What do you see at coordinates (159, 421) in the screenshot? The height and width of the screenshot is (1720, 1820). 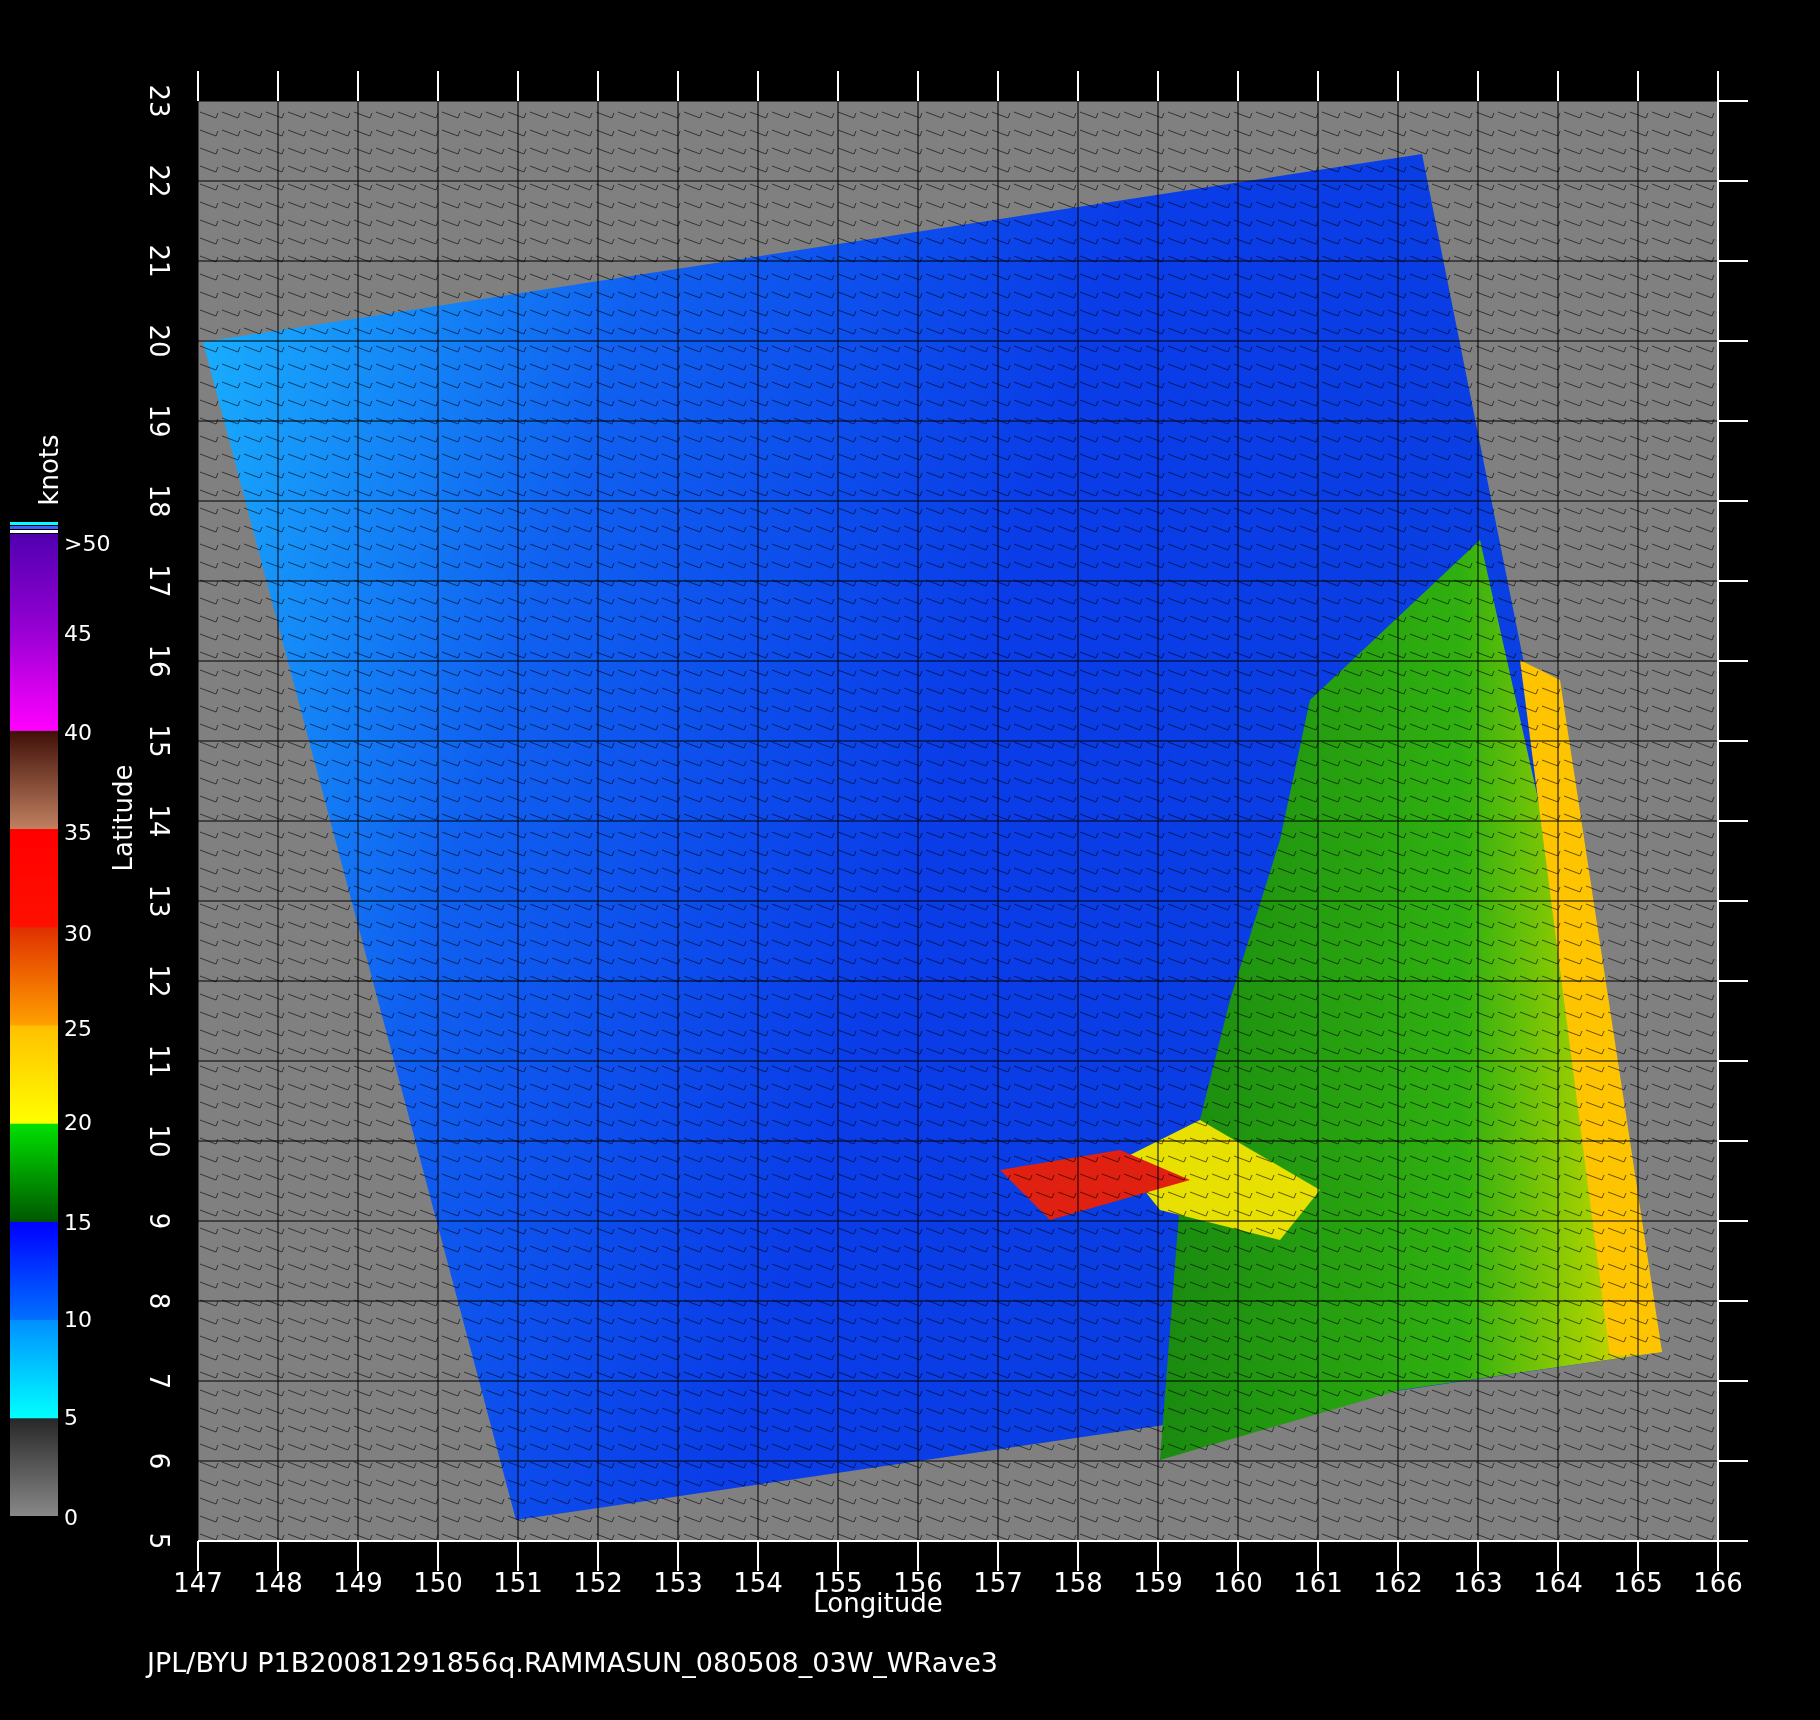 I see `latitude-tick-label: 19` at bounding box center [159, 421].